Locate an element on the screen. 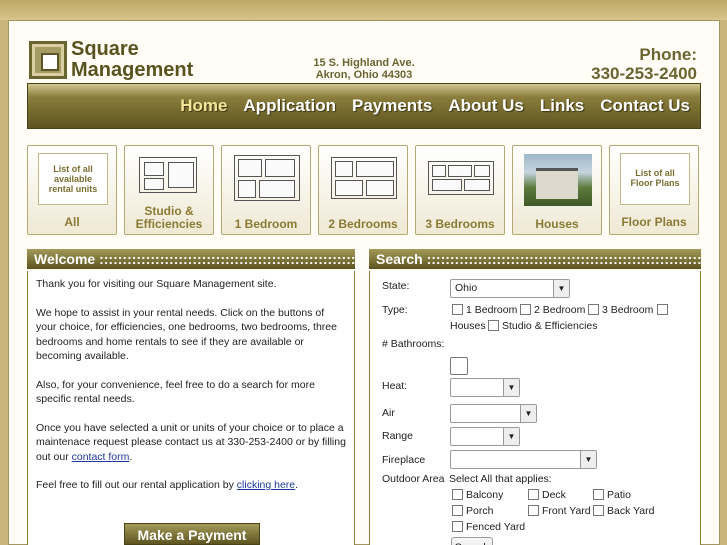  type-option-2-bedroom: 2 Bedroom is located at coordinates (552, 310).